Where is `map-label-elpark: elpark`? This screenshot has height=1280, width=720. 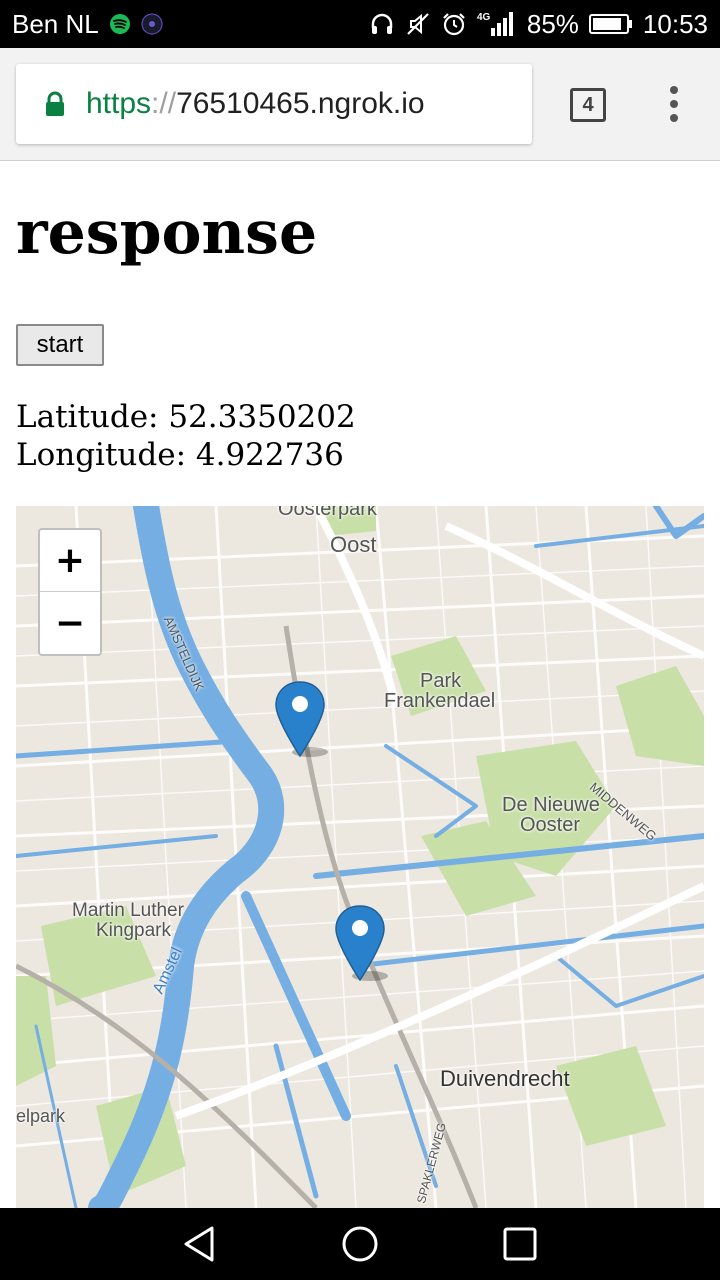
map-label-elpark: elpark is located at coordinates (41, 1116).